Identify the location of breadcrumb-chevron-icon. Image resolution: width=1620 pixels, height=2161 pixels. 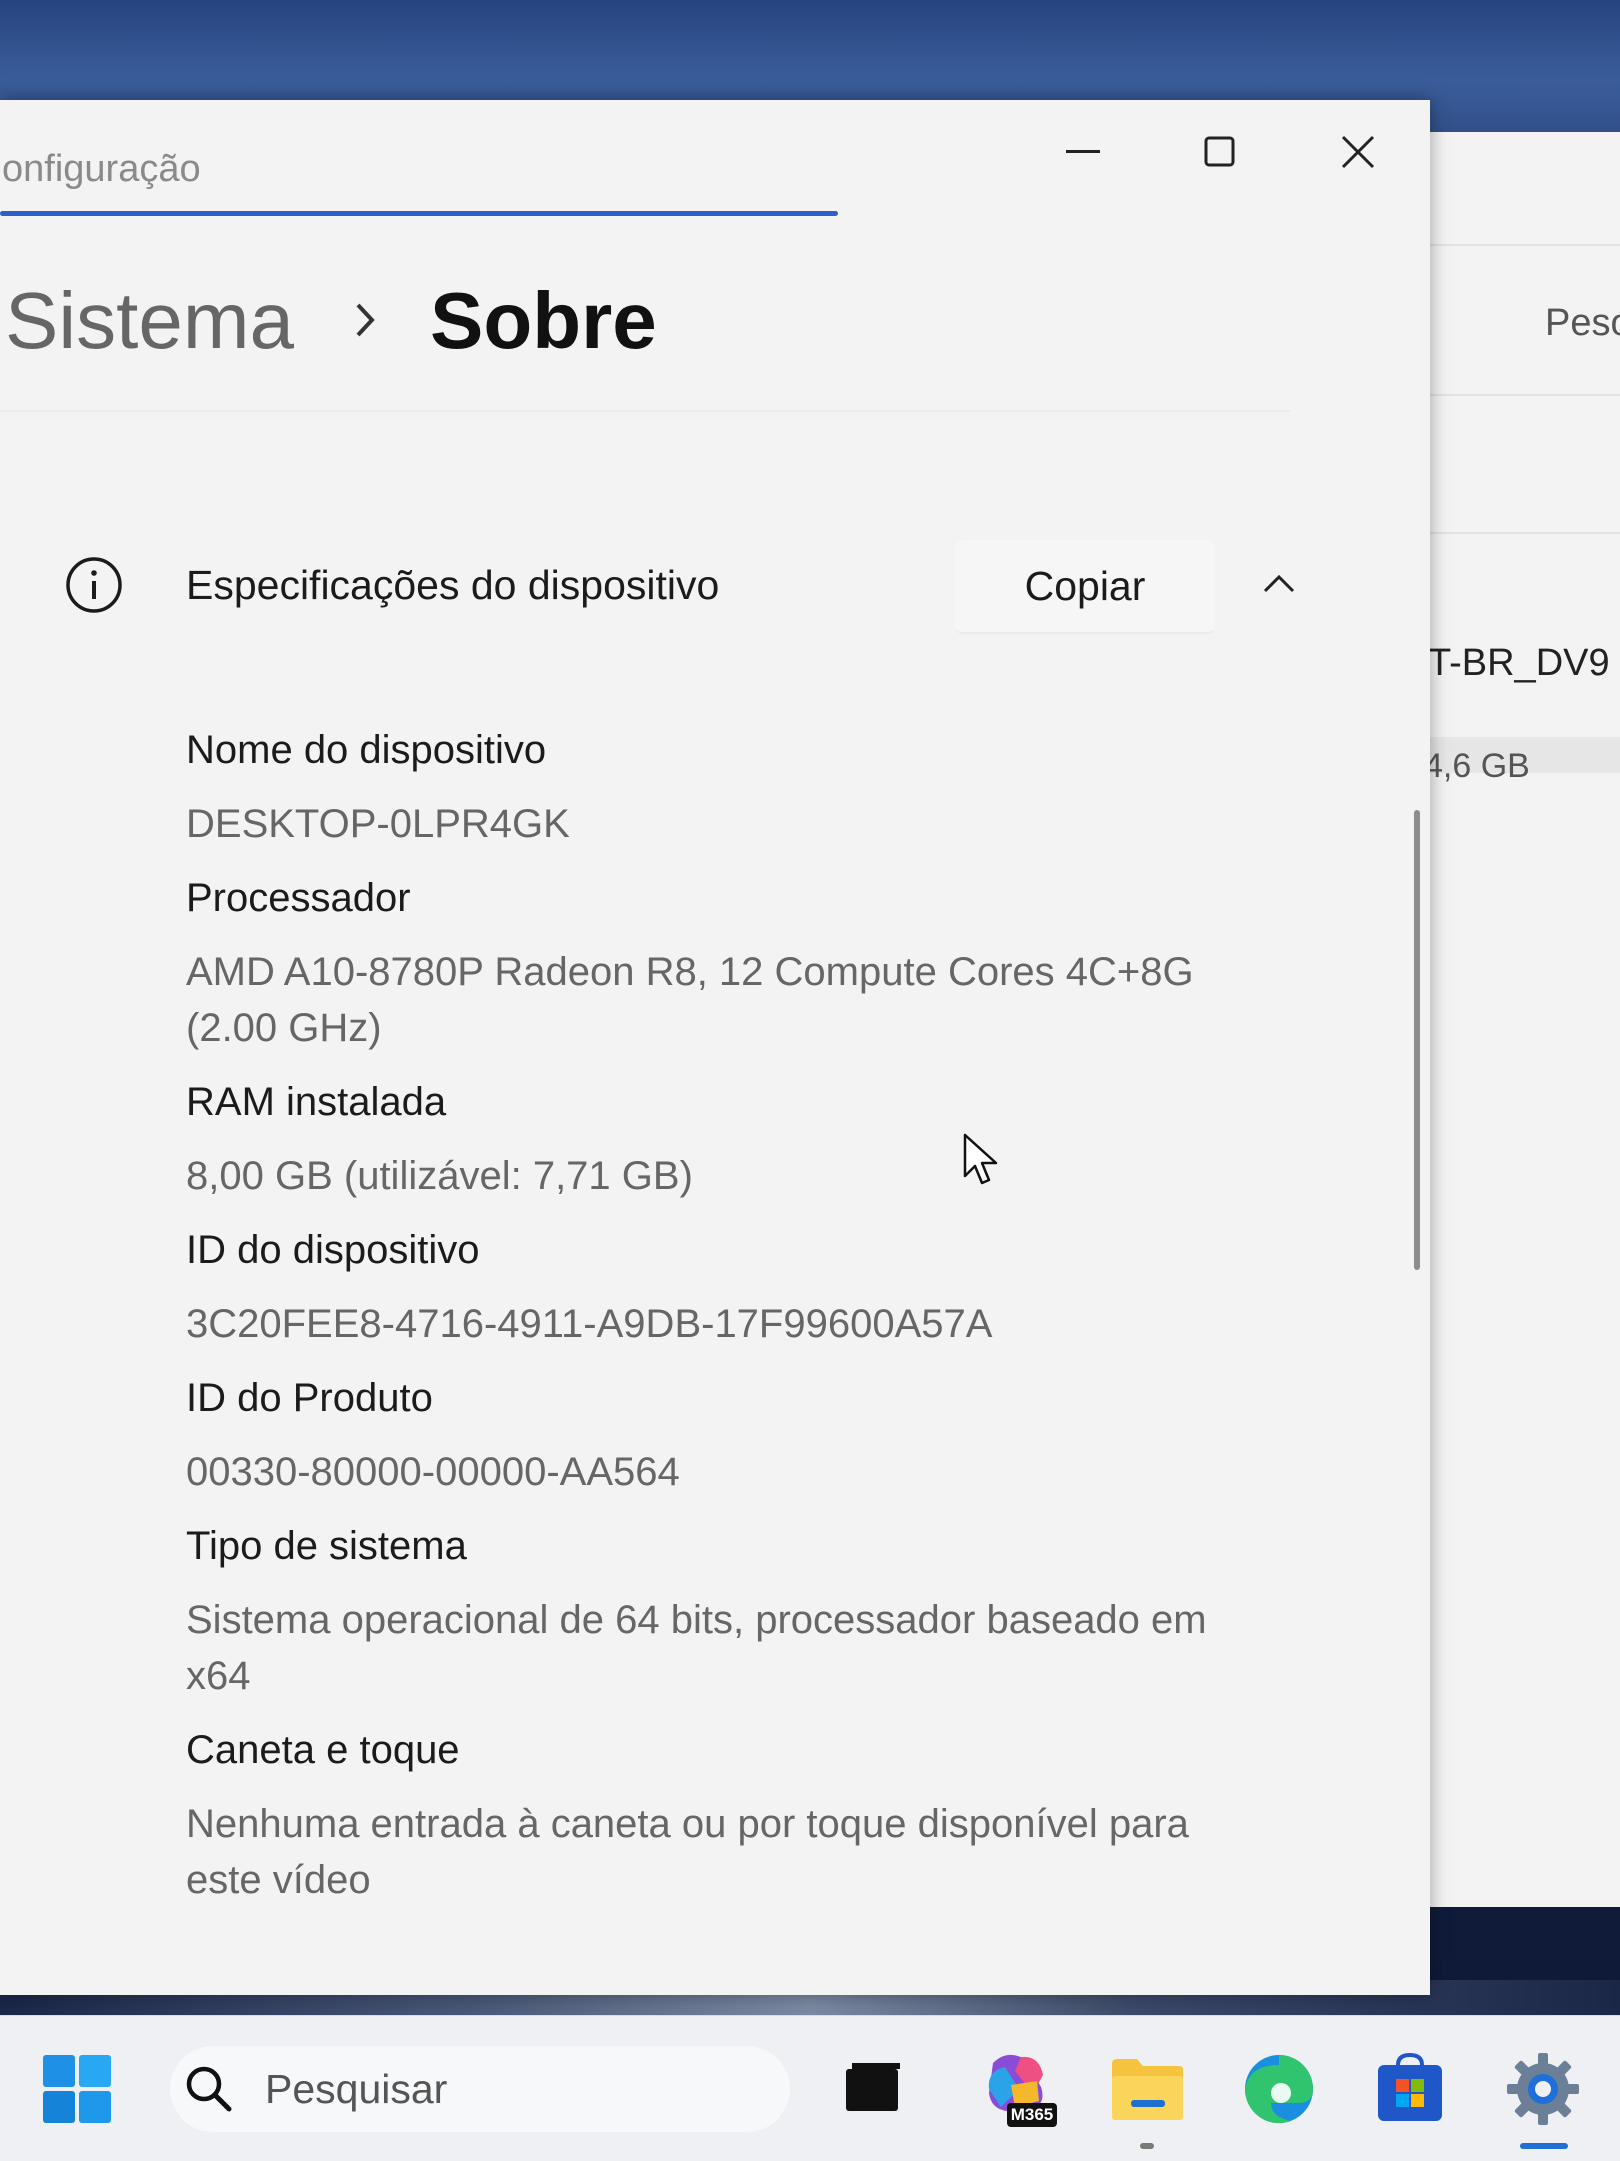
(365, 320).